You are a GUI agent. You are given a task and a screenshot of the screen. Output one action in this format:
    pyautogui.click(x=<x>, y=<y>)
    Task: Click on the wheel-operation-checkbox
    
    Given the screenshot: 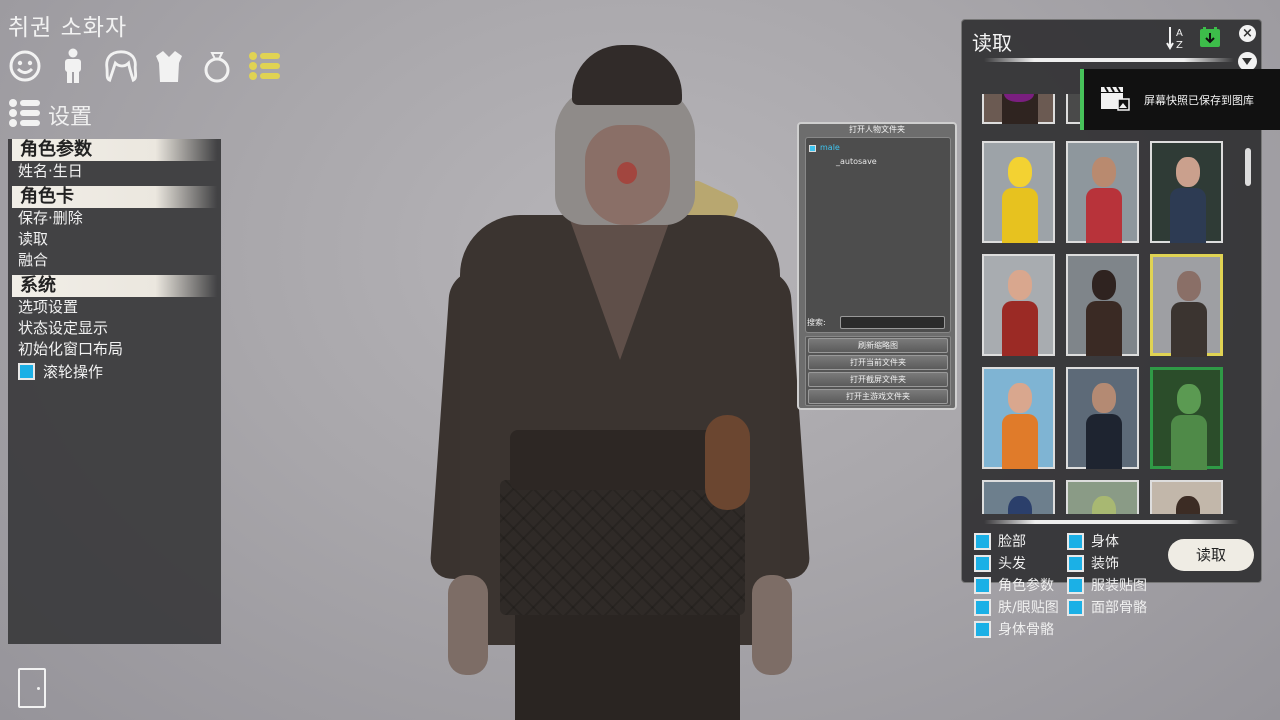 What is the action you would take?
    pyautogui.click(x=26, y=371)
    